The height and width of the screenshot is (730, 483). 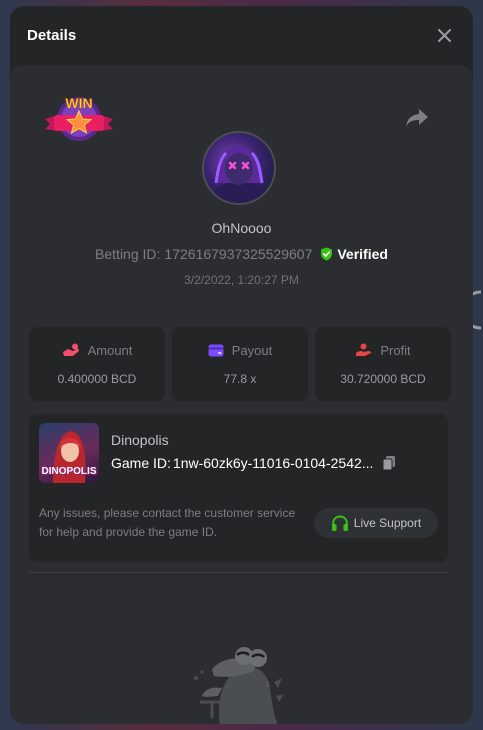 I want to click on avatar, so click(x=239, y=168).